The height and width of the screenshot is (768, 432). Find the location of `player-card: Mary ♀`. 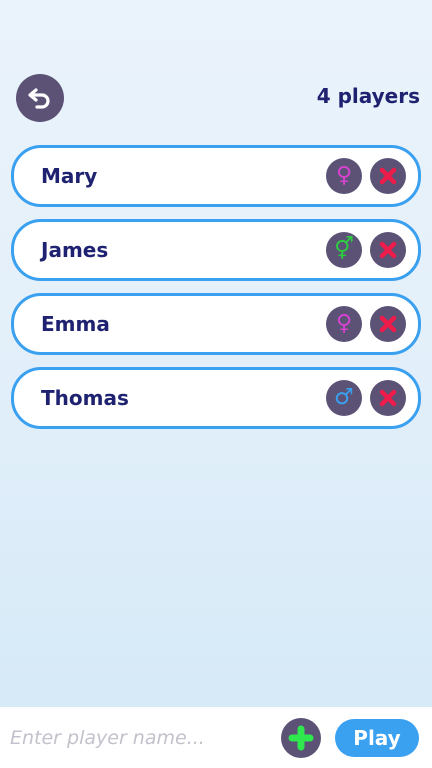

player-card: Mary ♀ is located at coordinates (216, 176).